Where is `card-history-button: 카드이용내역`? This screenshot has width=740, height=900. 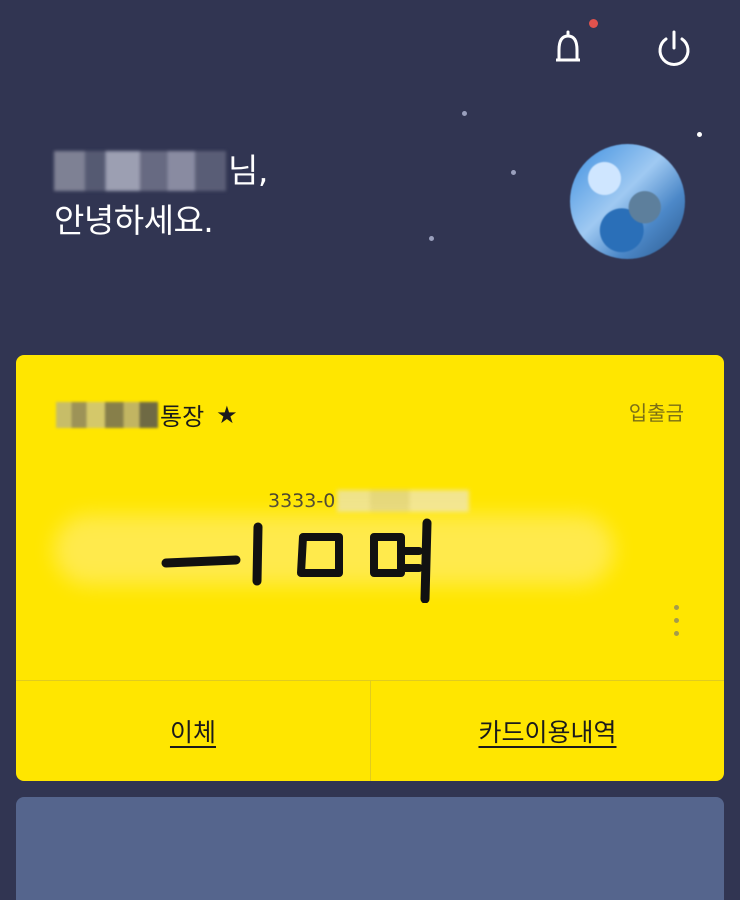
card-history-button: 카드이용내역 is located at coordinates (547, 731).